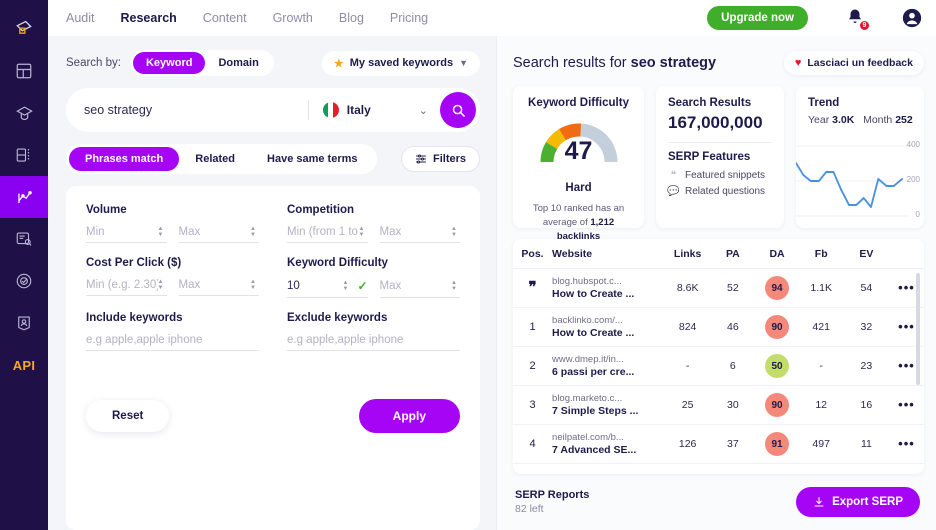 This screenshot has height=530, width=936. I want to click on export-serp-button: Export SERP, so click(858, 502).